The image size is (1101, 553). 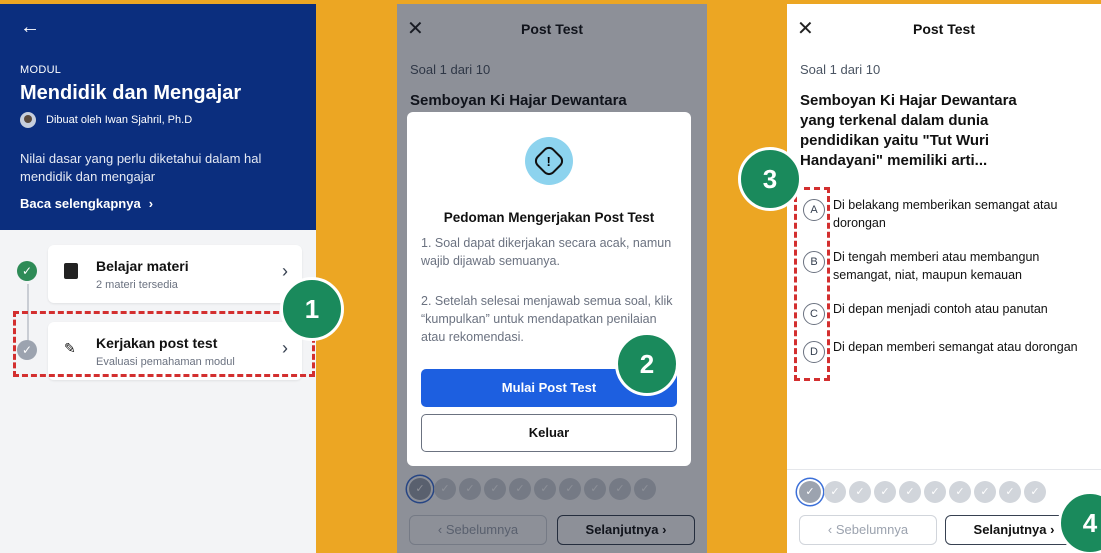 I want to click on step-subtitle: 2 materi tersedia, so click(x=137, y=285).